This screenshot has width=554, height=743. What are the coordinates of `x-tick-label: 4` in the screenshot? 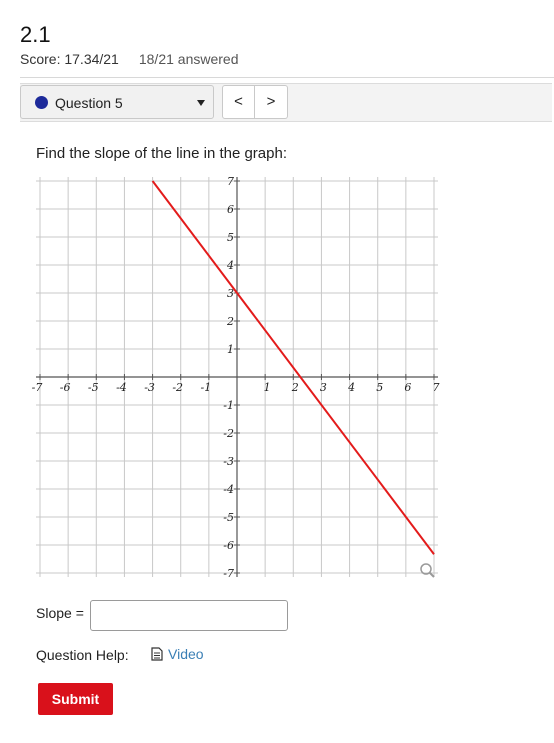 It's located at (351, 387).